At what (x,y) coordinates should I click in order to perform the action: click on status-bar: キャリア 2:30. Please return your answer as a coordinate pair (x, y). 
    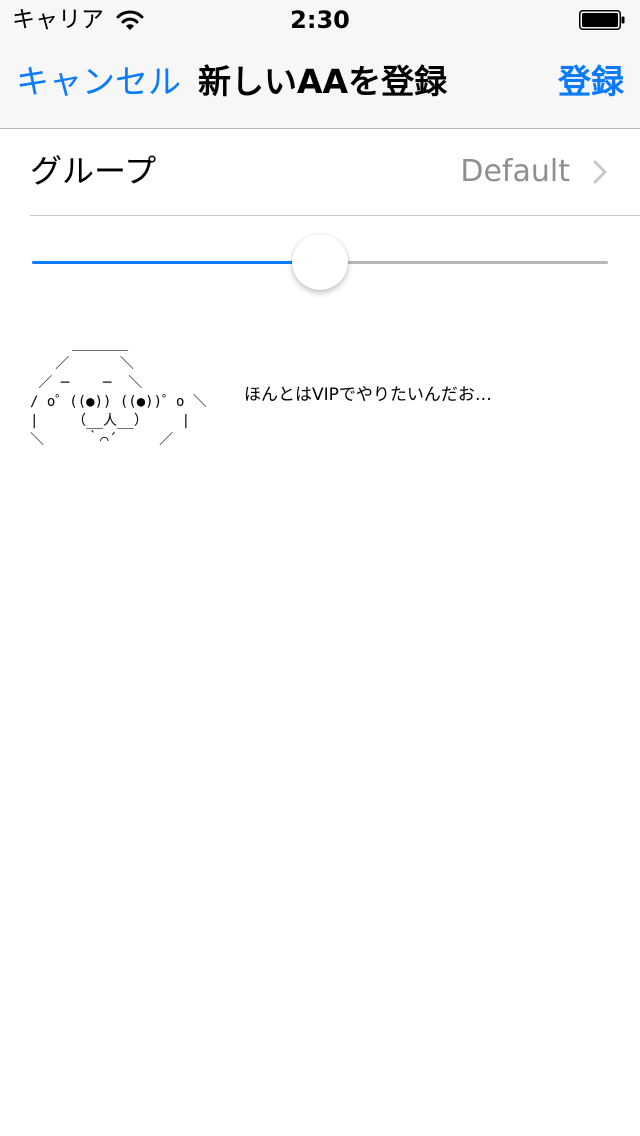
    Looking at the image, I should click on (320, 20).